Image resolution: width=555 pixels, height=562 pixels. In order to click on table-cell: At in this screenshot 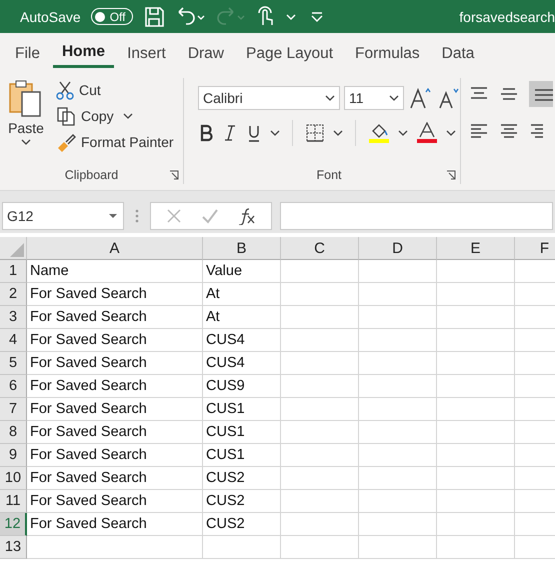, I will do `click(242, 294)`.